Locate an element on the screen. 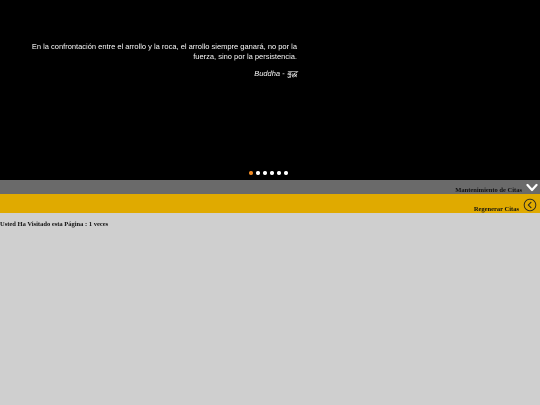 This screenshot has width=540, height=405. circle-arrow-left-icon is located at coordinates (530, 205).